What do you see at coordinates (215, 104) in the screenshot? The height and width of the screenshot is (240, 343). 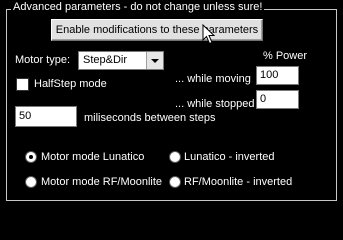 I see `power-stopped-label: ... while stopped` at bounding box center [215, 104].